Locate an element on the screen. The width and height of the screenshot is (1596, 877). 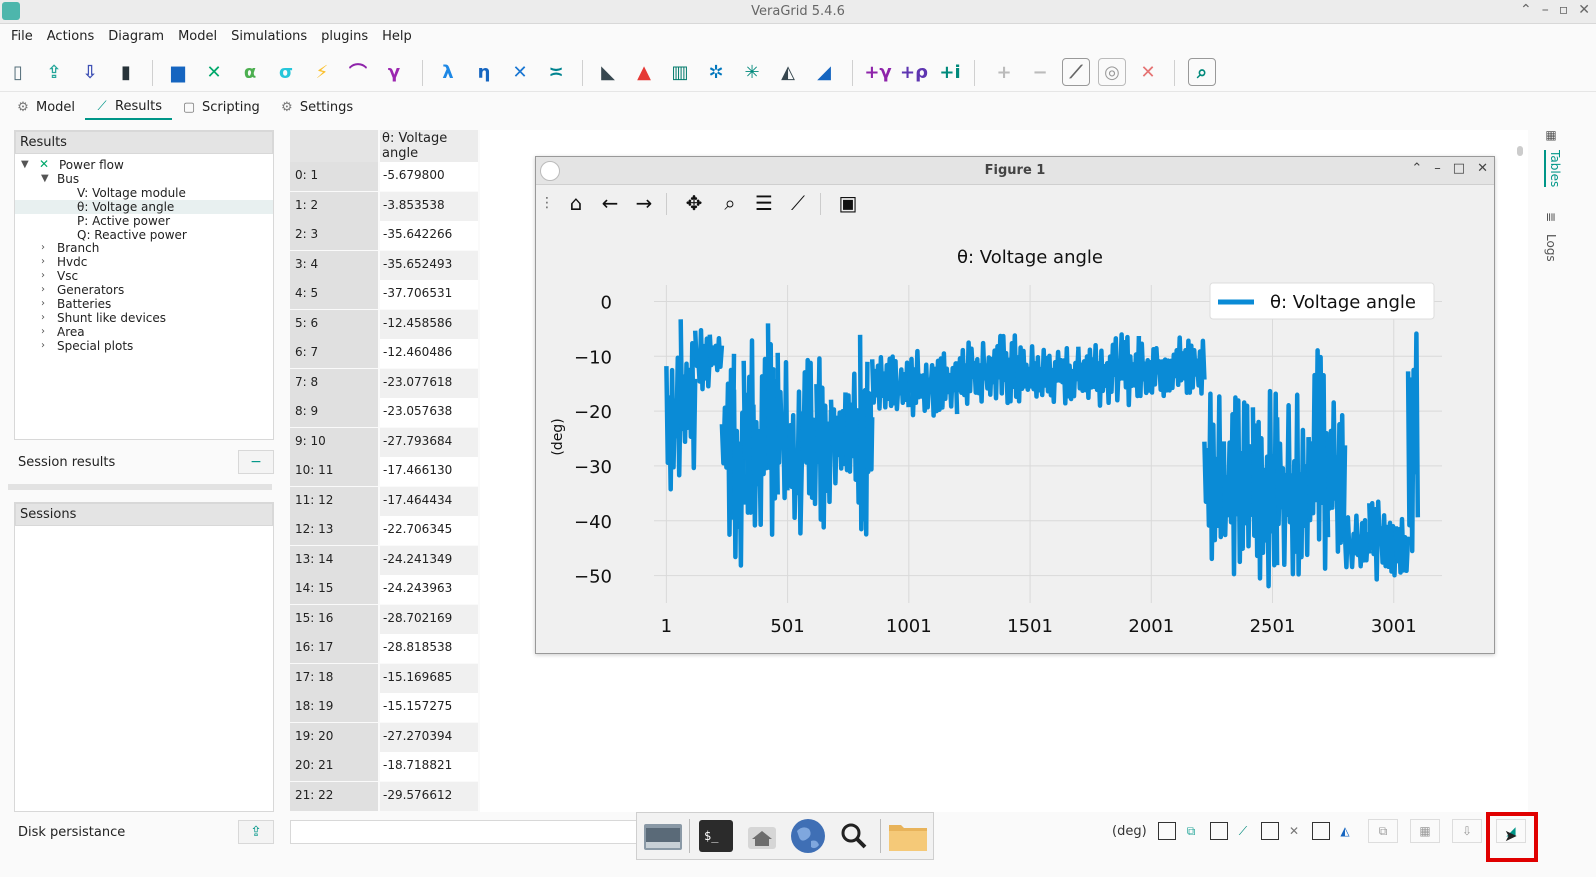
row-value: -18.718821 is located at coordinates (429, 766).